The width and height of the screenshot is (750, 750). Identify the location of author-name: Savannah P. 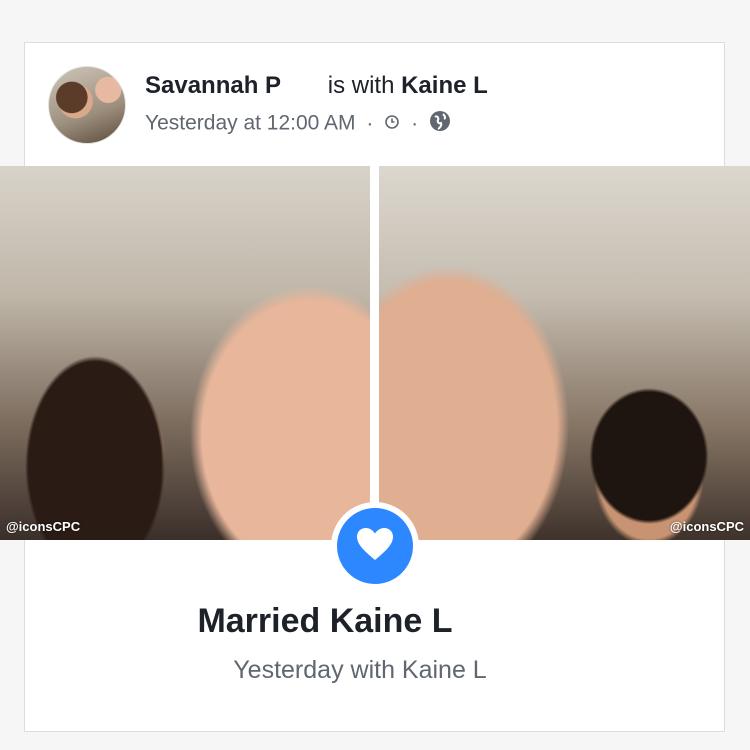
(213, 85).